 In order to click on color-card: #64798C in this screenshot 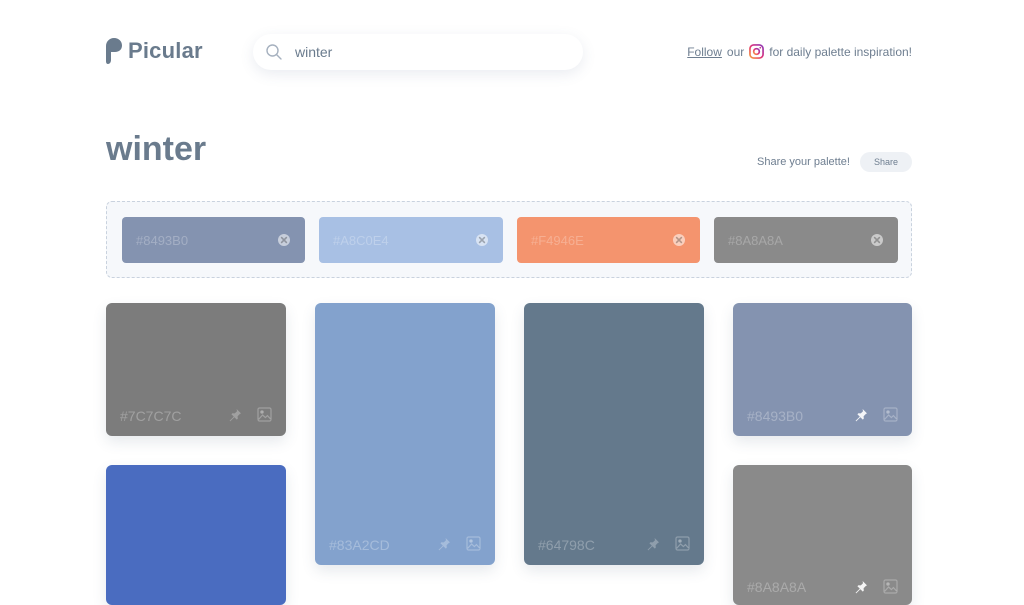, I will do `click(614, 434)`.